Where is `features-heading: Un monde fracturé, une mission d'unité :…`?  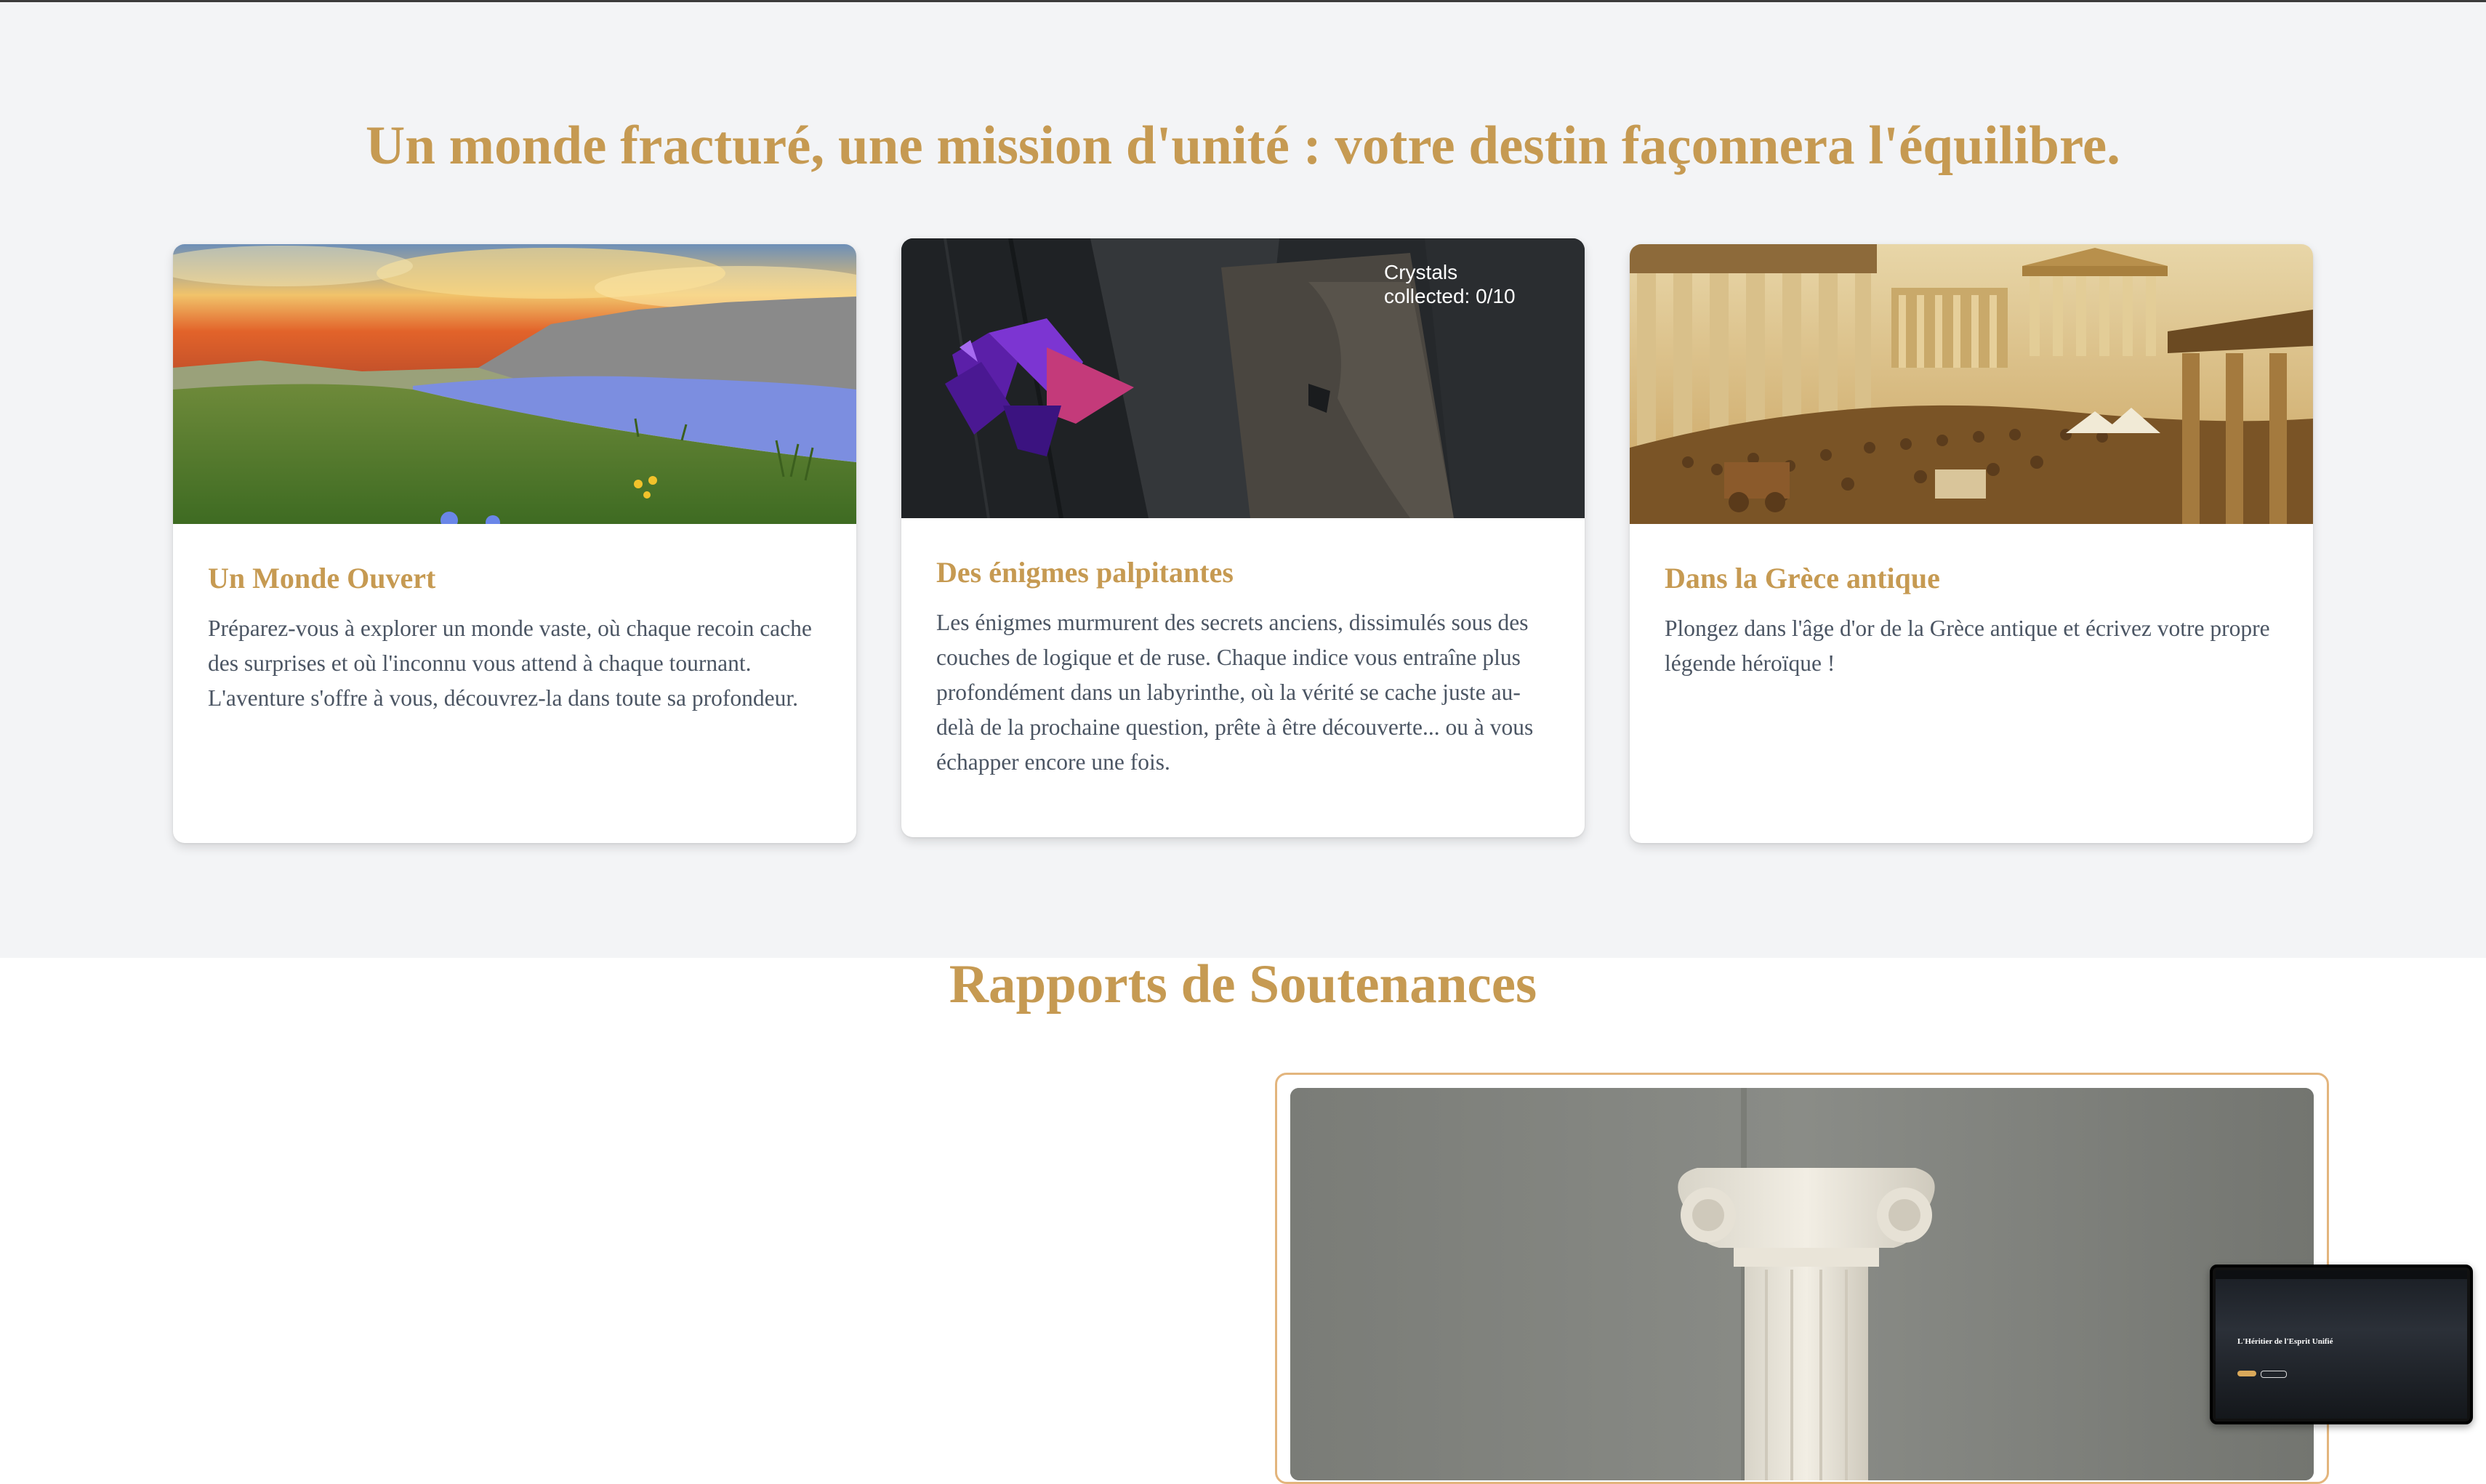 features-heading: Un monde fracturé, une mission d'unité :… is located at coordinates (1243, 146).